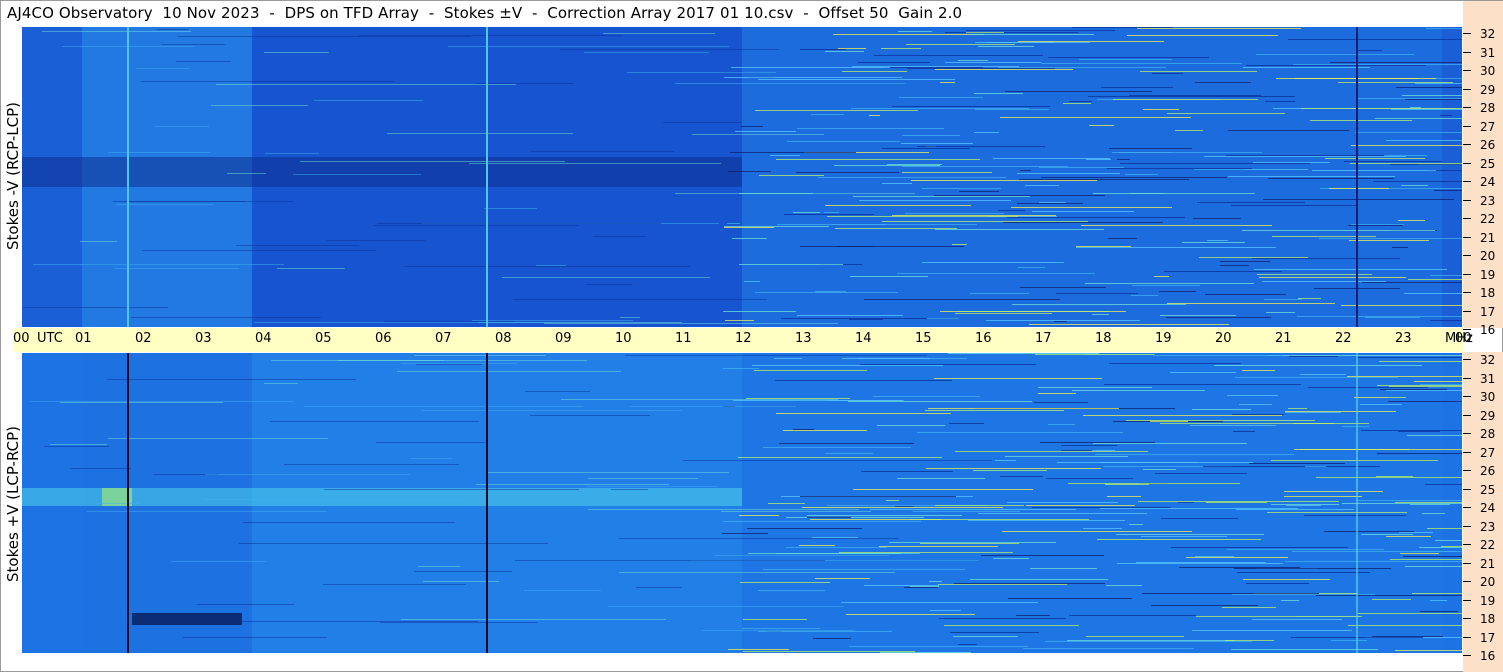  What do you see at coordinates (443, 338) in the screenshot?
I see `time-tick-label: 07` at bounding box center [443, 338].